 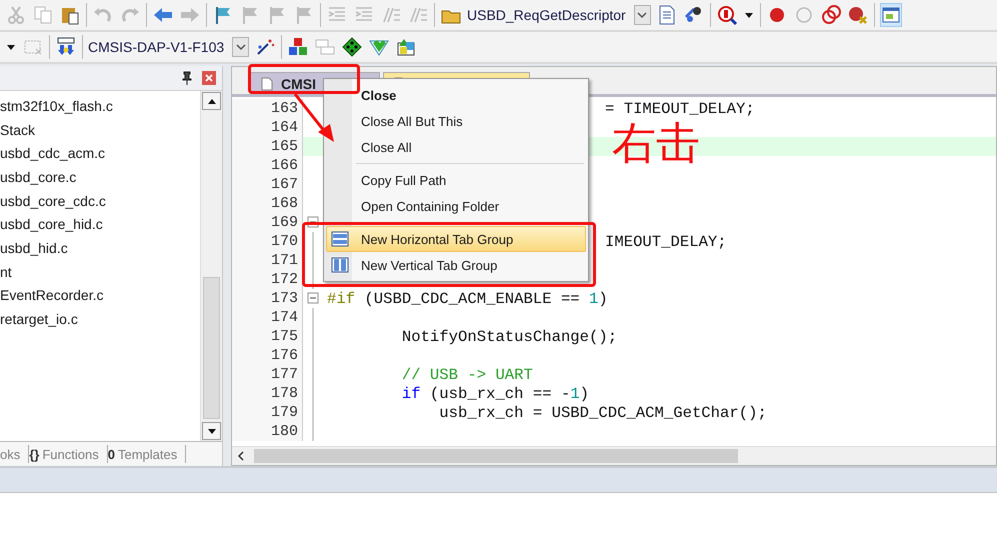 What do you see at coordinates (100, 248) in the screenshot?
I see `file-tree-item: usbd_hid.c` at bounding box center [100, 248].